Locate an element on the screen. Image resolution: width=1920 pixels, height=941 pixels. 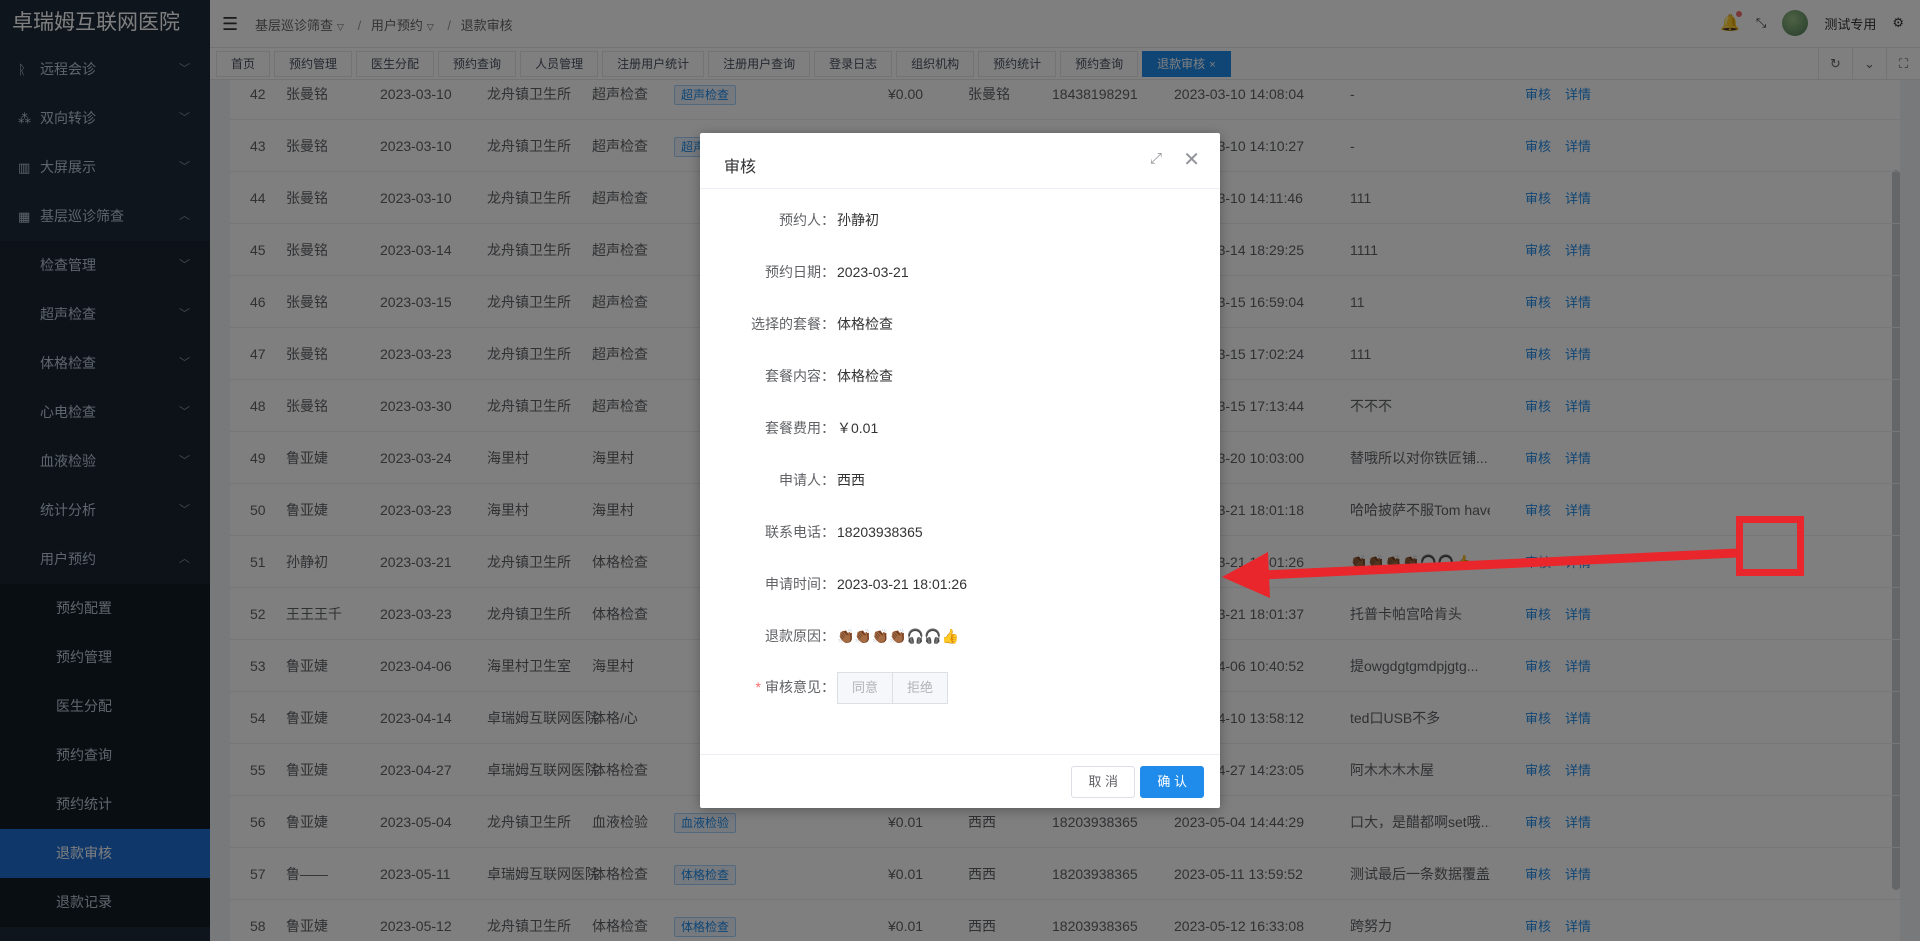
confirm-button: 确 认 is located at coordinates (1172, 782).